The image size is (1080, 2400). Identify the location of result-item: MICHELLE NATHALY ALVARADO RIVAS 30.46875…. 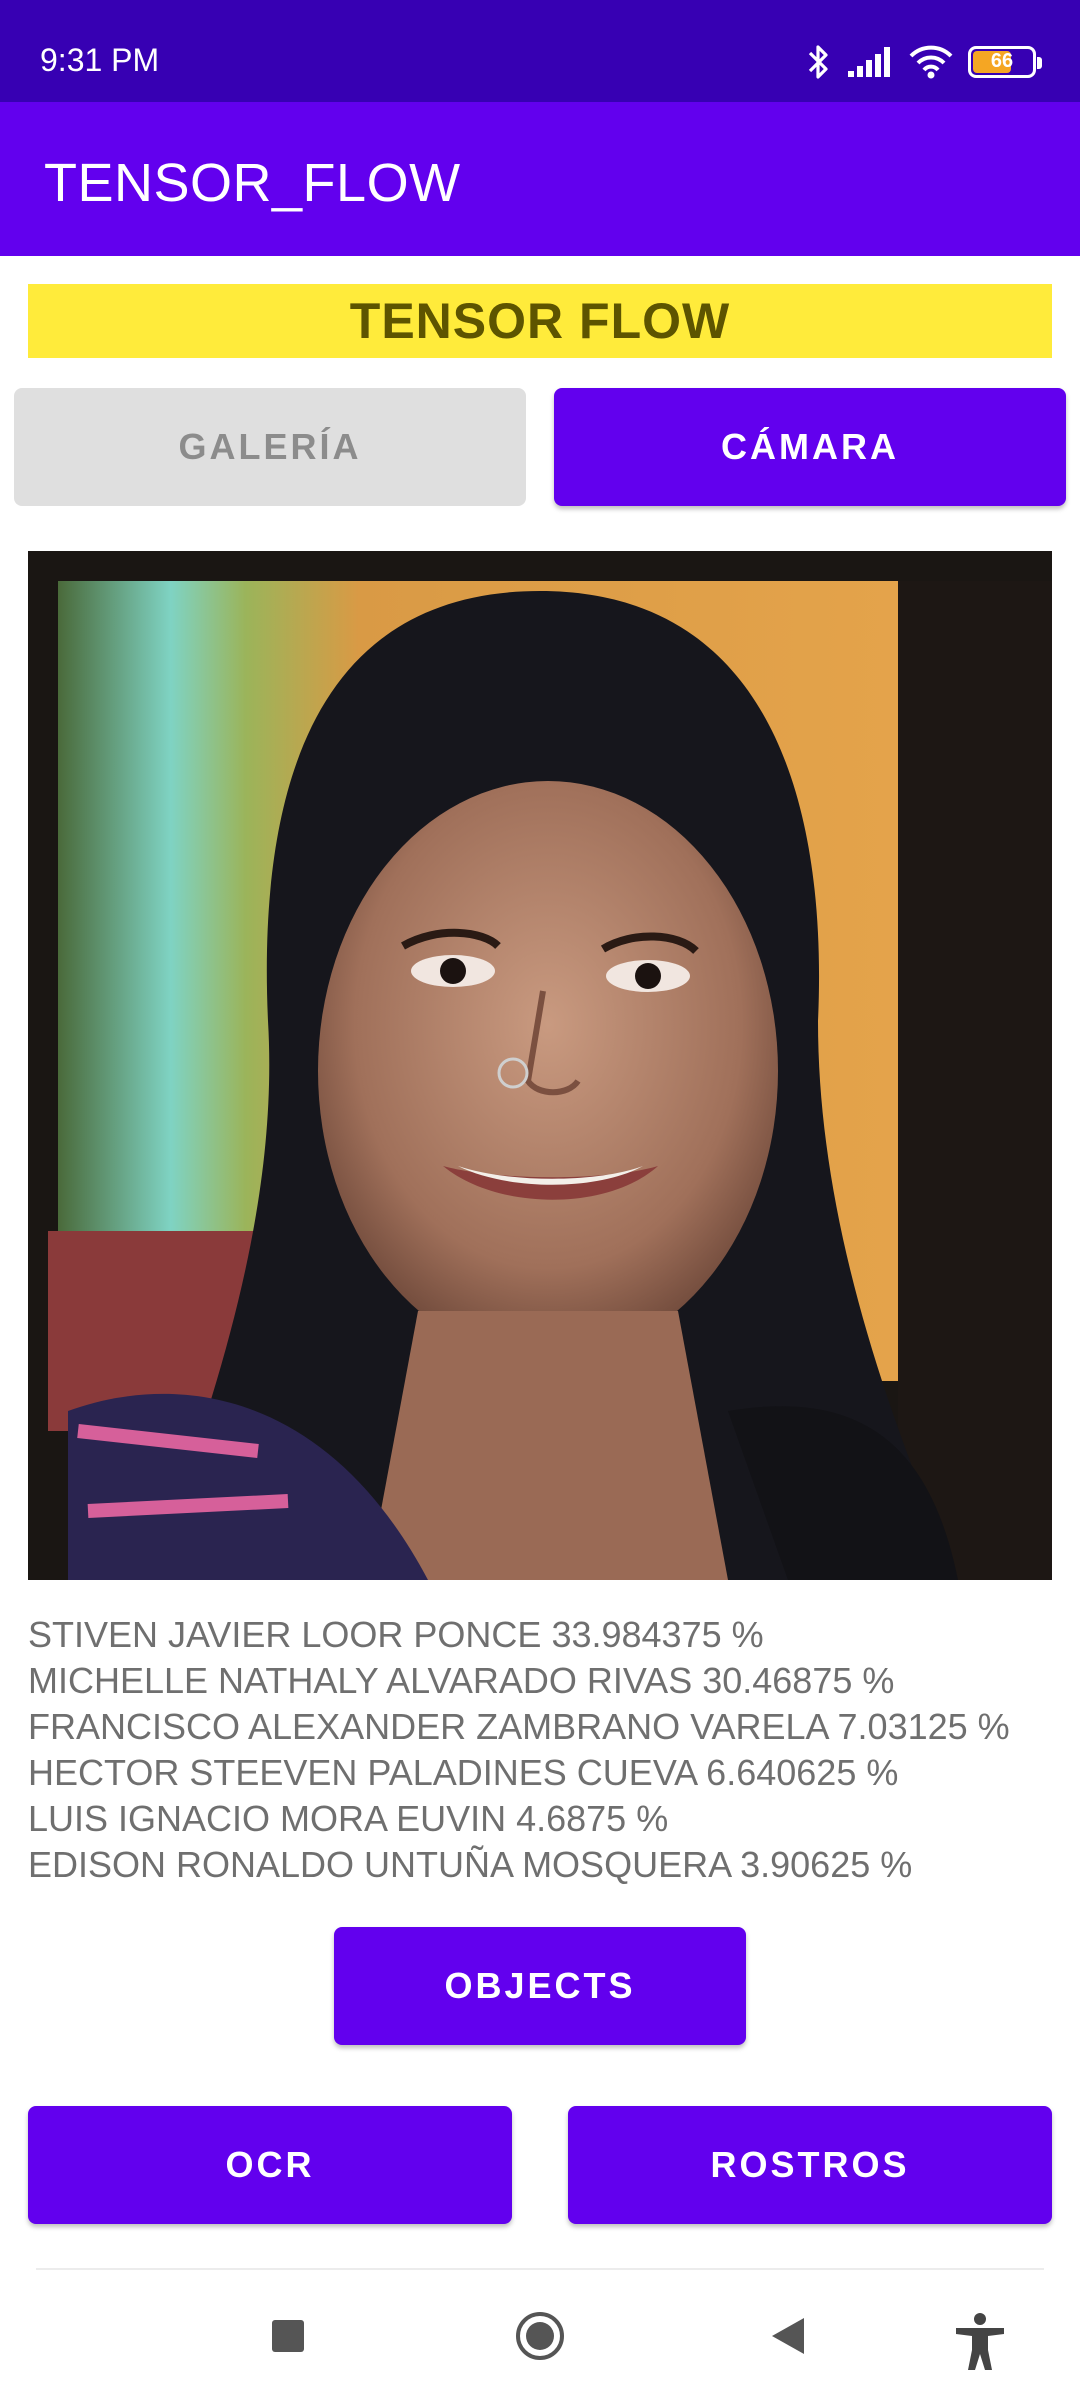
(461, 1680).